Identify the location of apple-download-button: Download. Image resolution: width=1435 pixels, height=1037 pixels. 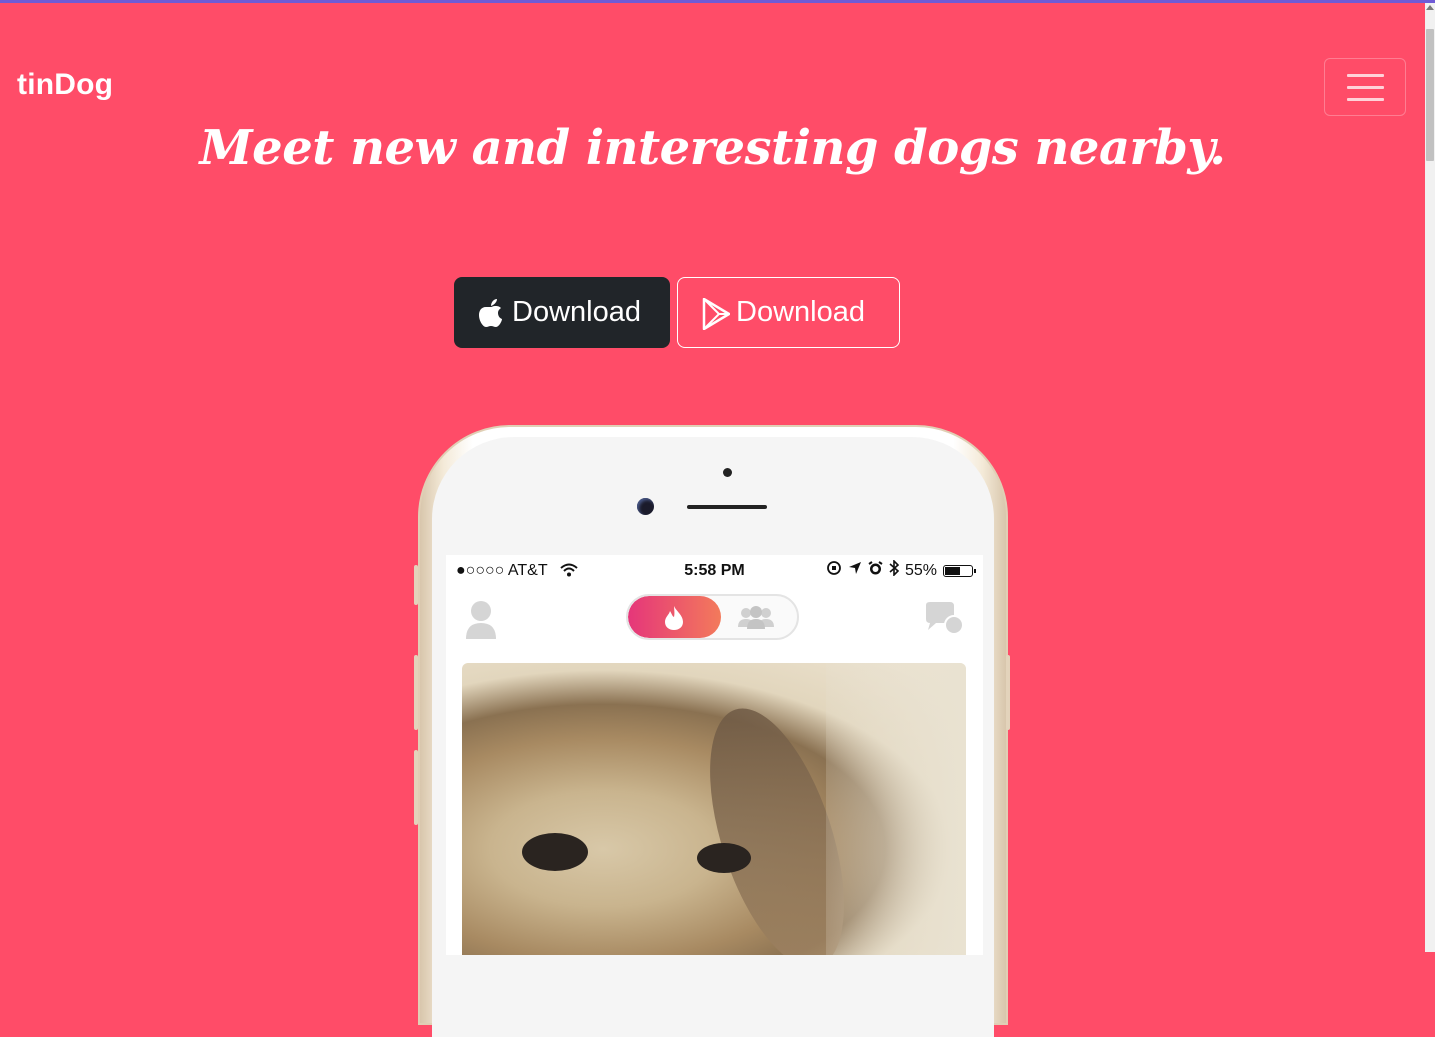
(562, 312).